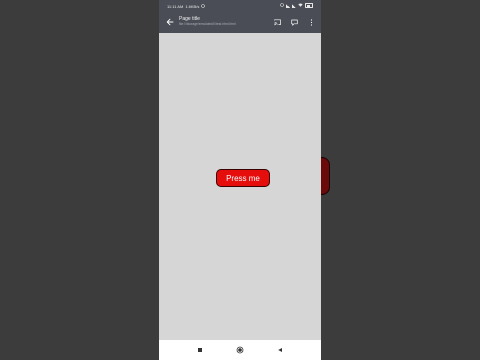 The width and height of the screenshot is (480, 360). Describe the element at coordinates (280, 350) in the screenshot. I see `back-triangle-icon` at that location.